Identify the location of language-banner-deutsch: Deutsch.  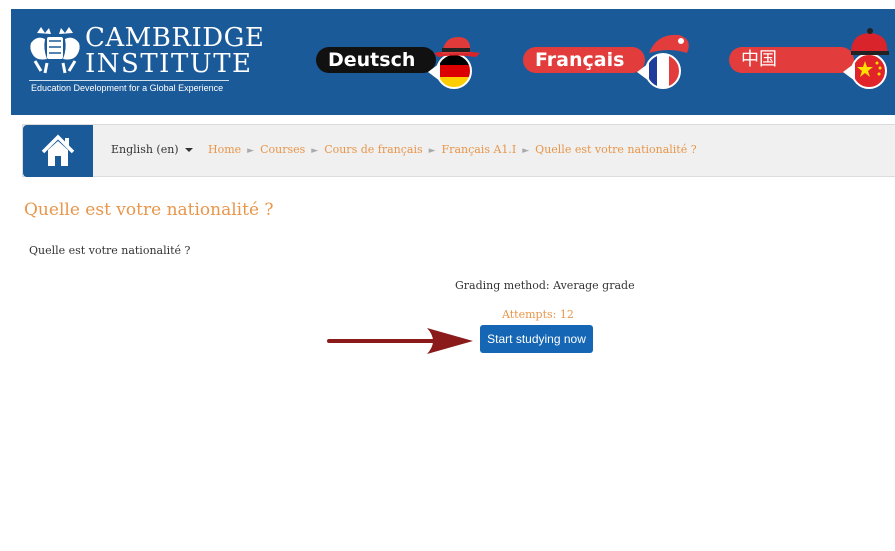
(401, 63).